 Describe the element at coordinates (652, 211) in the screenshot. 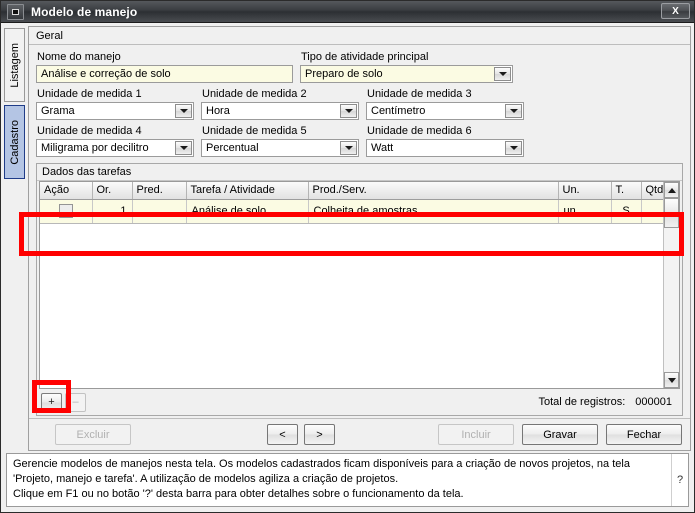

I see `cell-qtd-ha-p` at that location.